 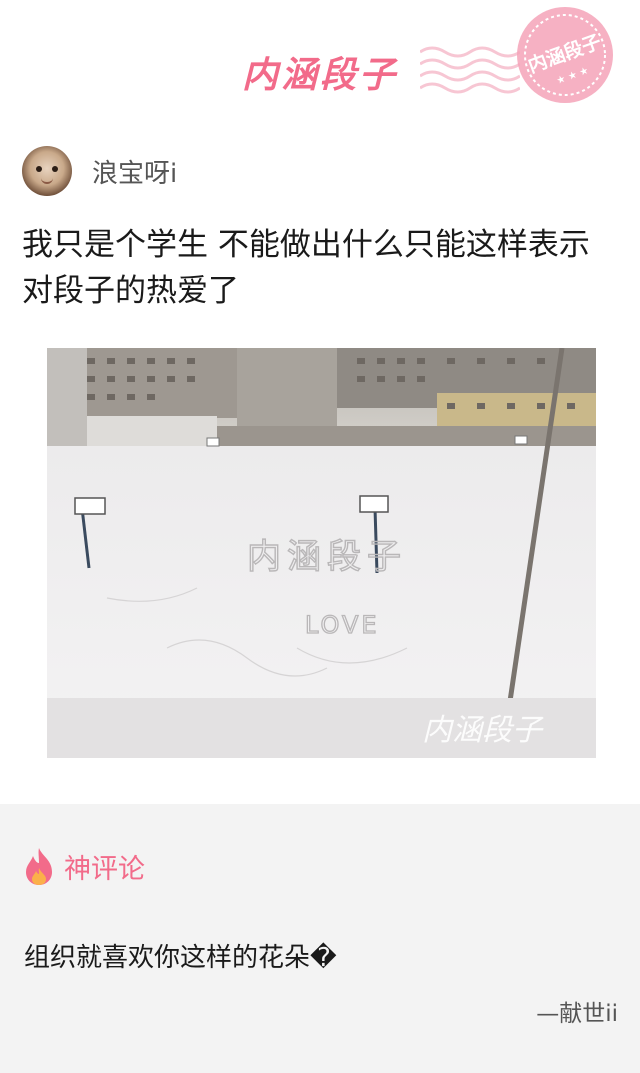 I want to click on author-name: 浪宝呀i, so click(x=134, y=171).